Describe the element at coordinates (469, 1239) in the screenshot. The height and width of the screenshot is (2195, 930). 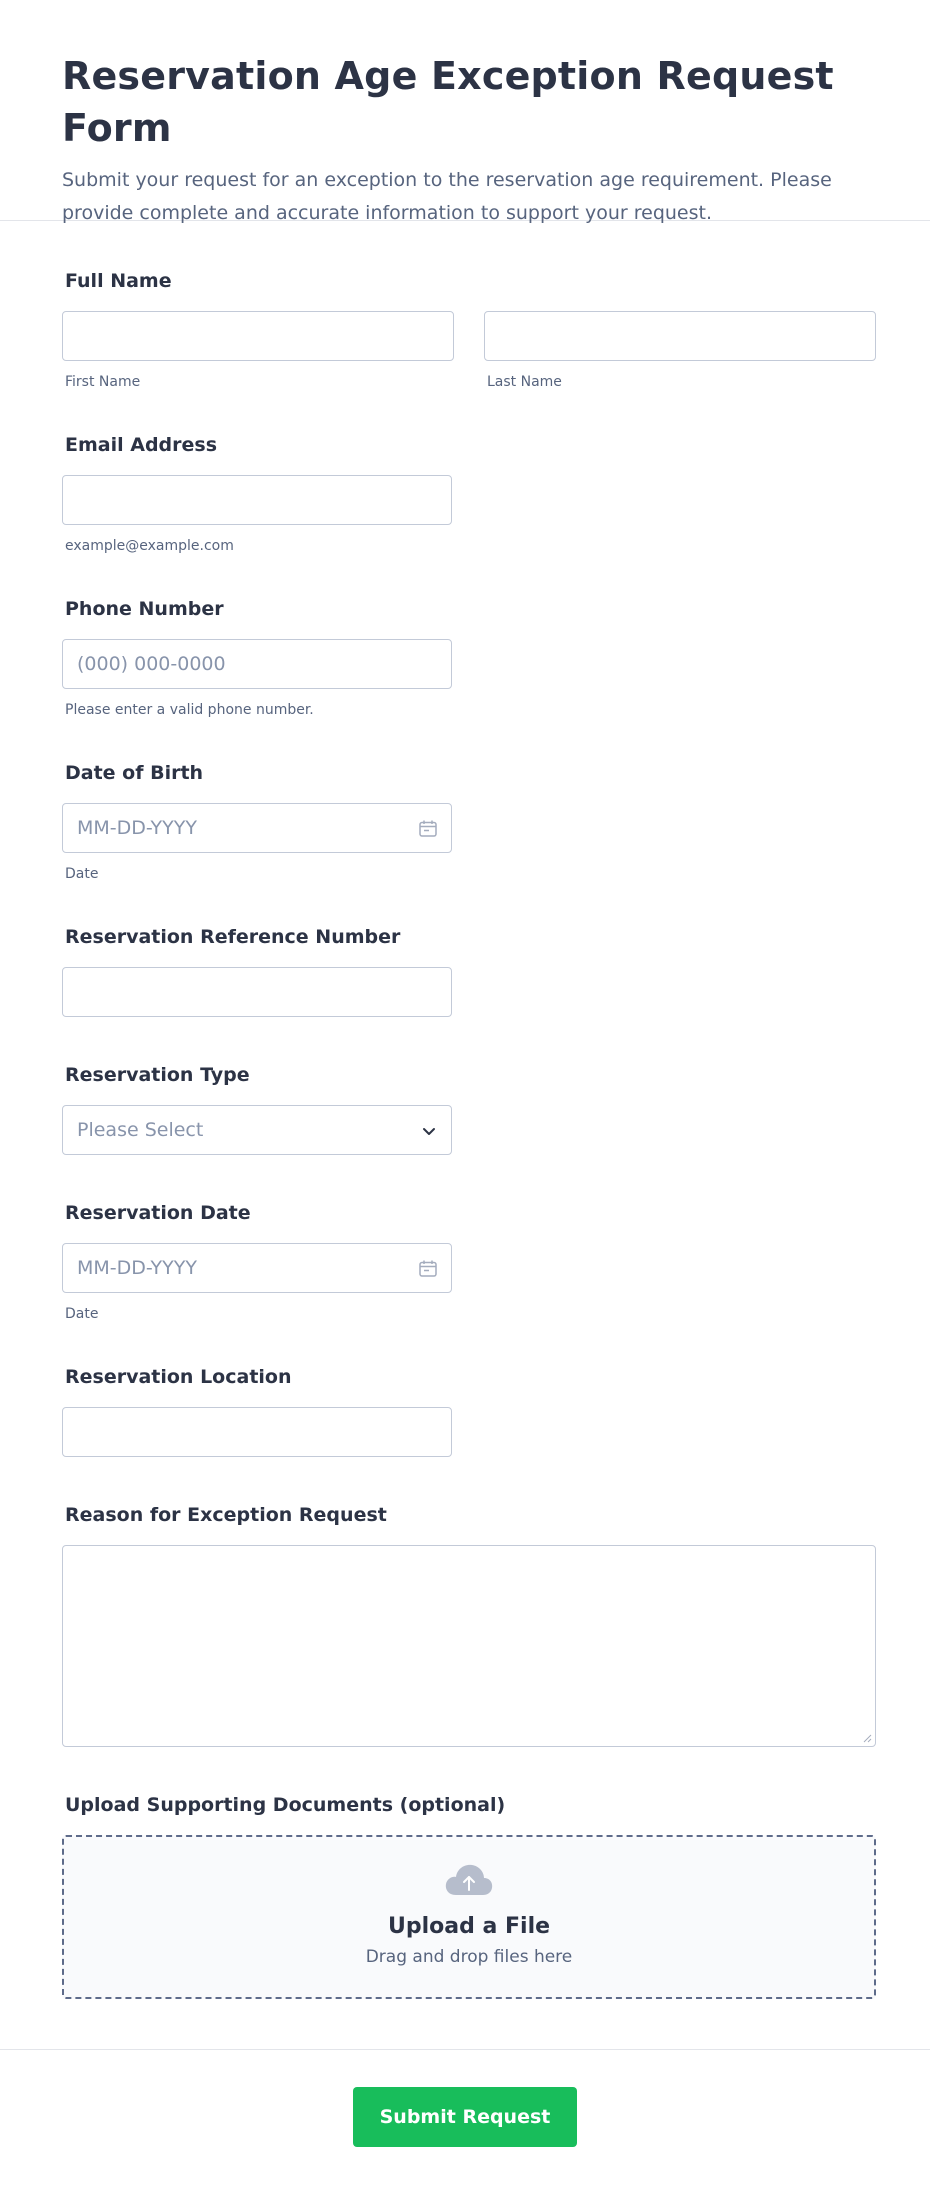
I see `res-date-field: Reservation Date MM-DD-YYYY Date` at that location.